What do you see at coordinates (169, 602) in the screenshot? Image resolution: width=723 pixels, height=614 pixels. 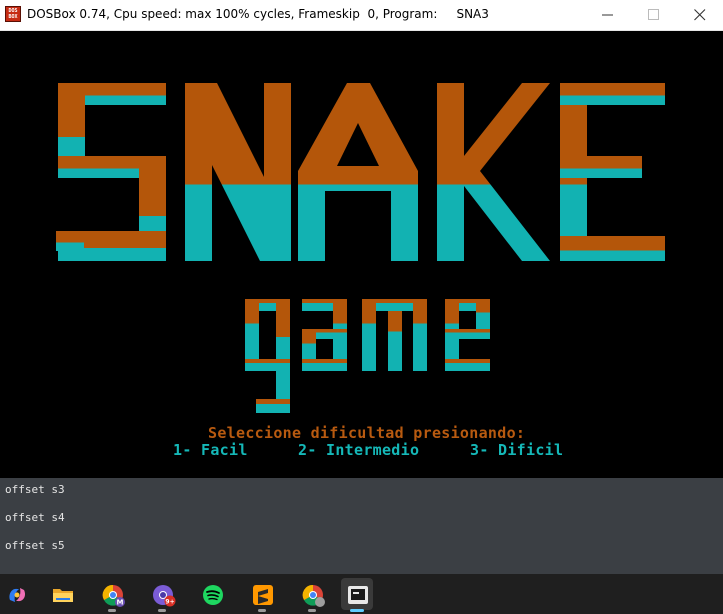 I see `svg-text: 9+` at bounding box center [169, 602].